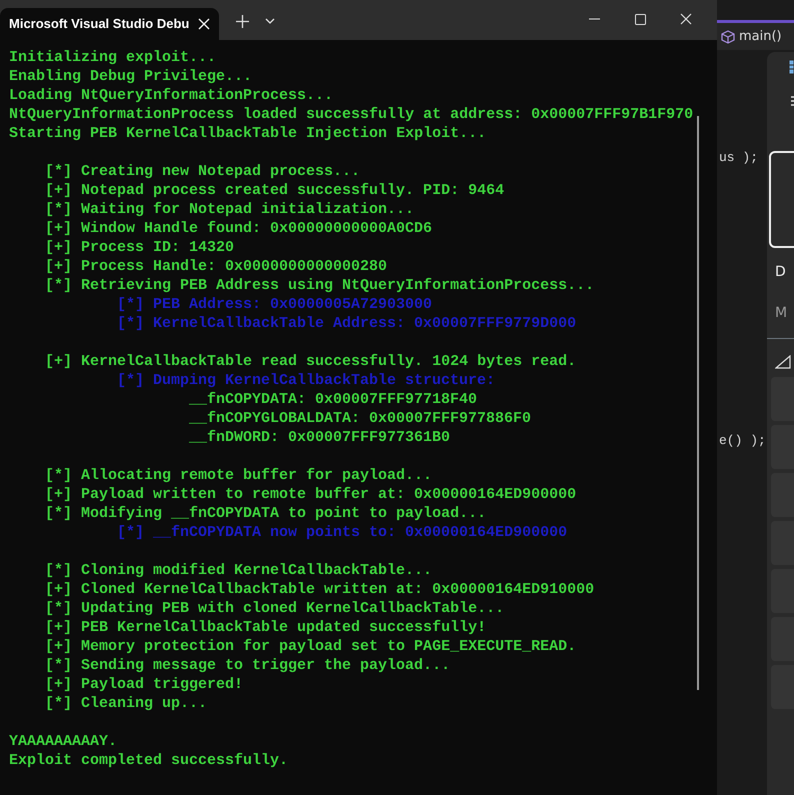  What do you see at coordinates (239, 228) in the screenshot?
I see `console-line: [+] Window Handle found: 0x00000000000A0CD6` at bounding box center [239, 228].